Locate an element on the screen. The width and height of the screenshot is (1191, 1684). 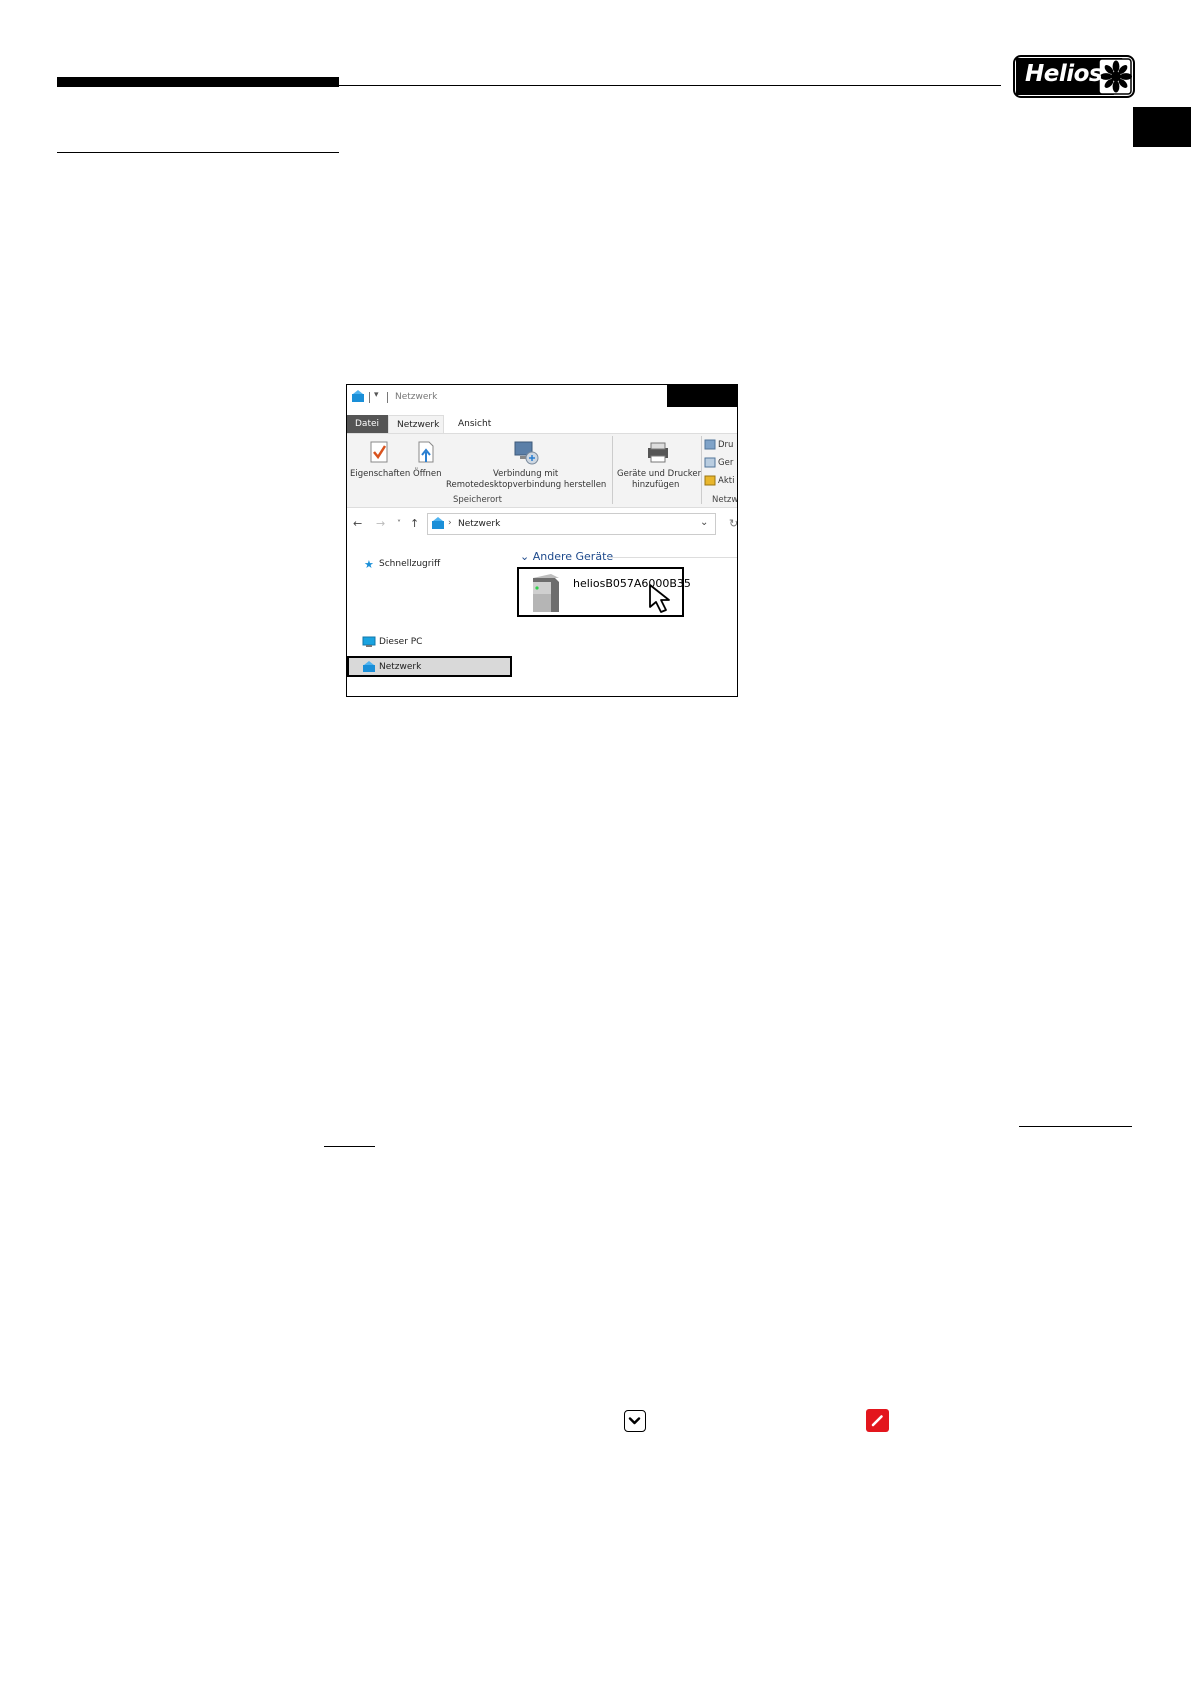
ribbon-side-item-2: Ger is located at coordinates (725, 463).